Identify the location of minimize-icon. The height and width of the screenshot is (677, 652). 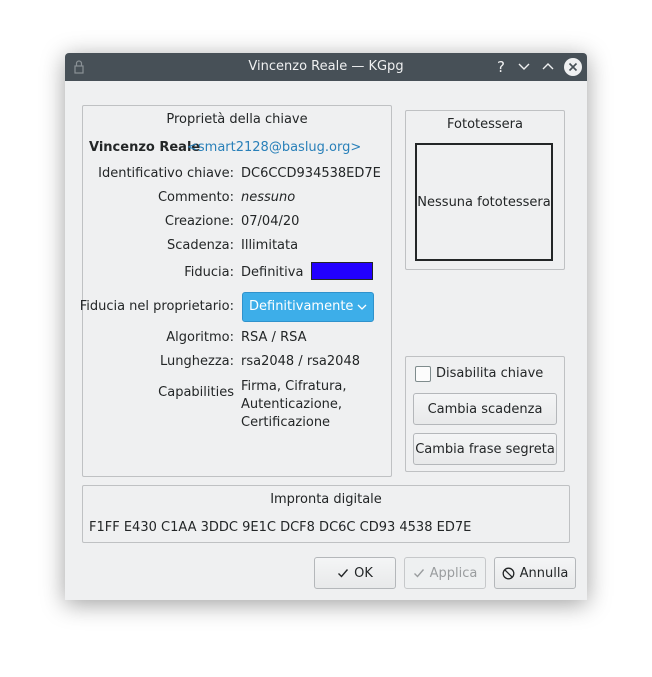
(524, 67).